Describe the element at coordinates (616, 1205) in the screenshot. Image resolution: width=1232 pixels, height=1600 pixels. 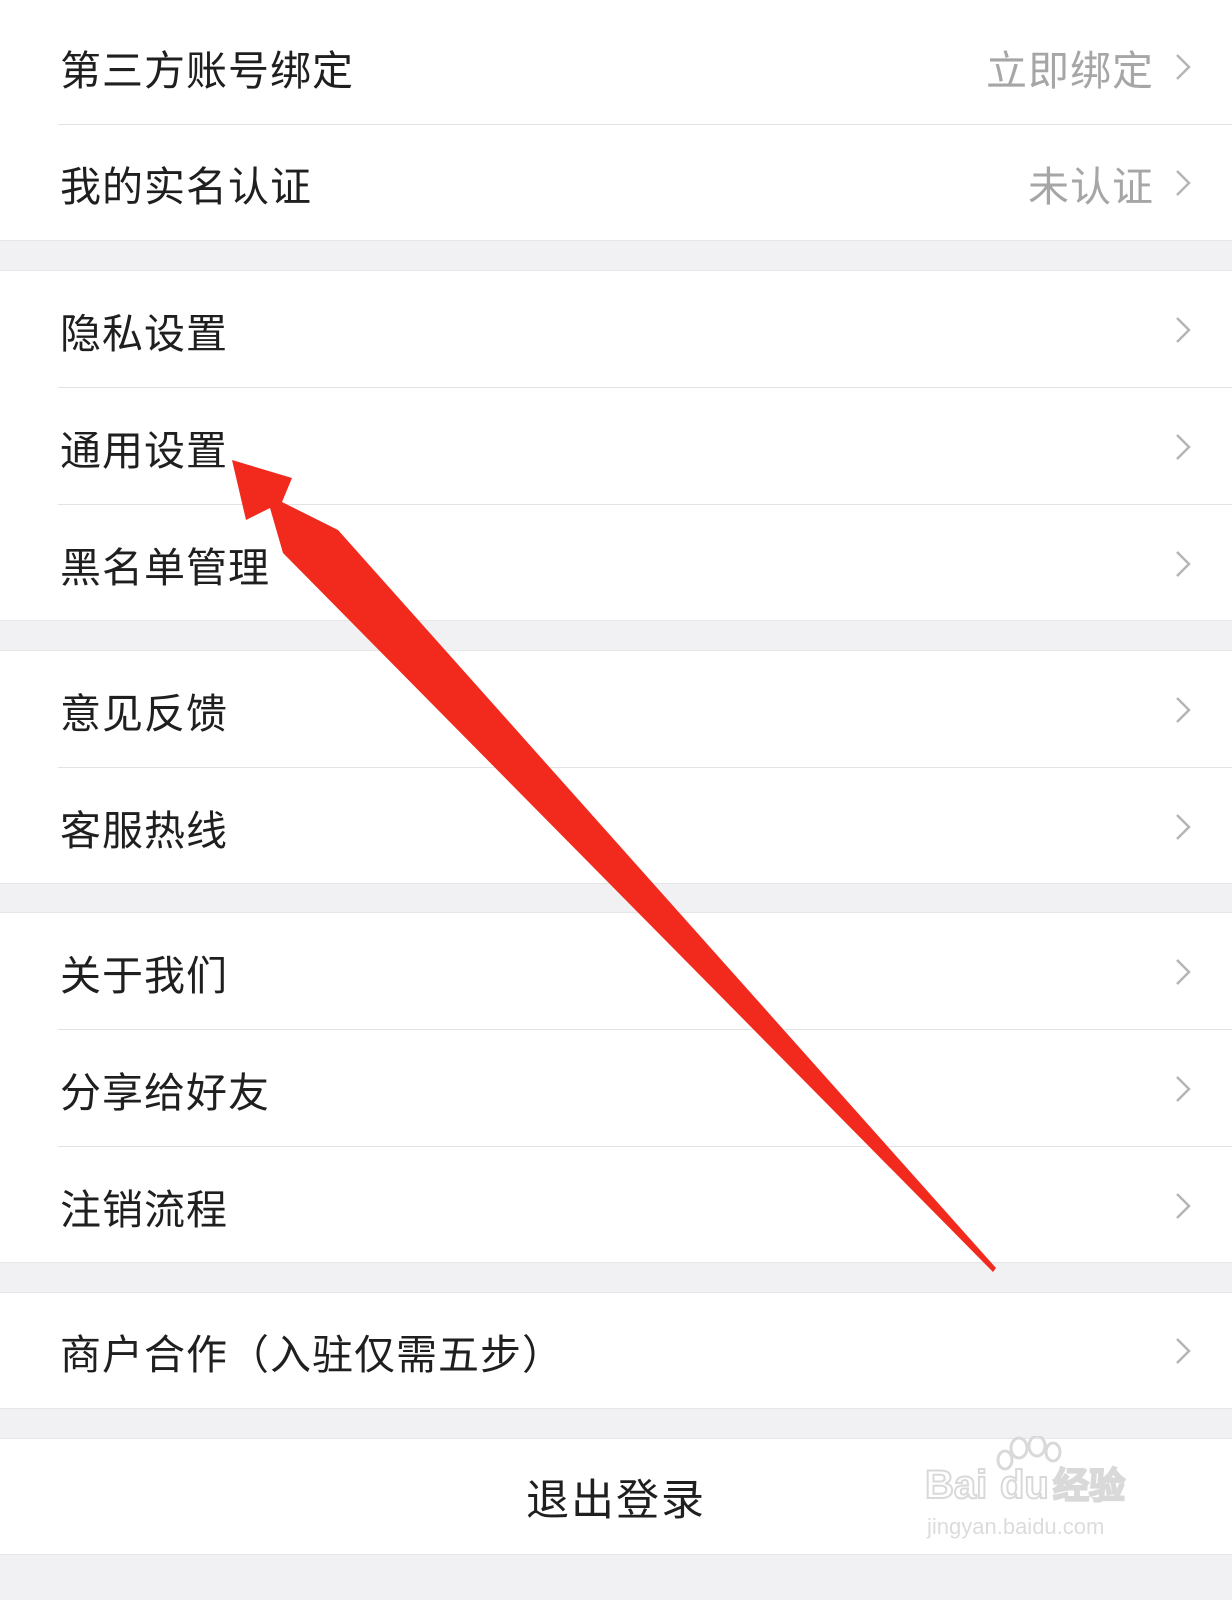
I see `row-account-cancellation: 注销流程` at that location.